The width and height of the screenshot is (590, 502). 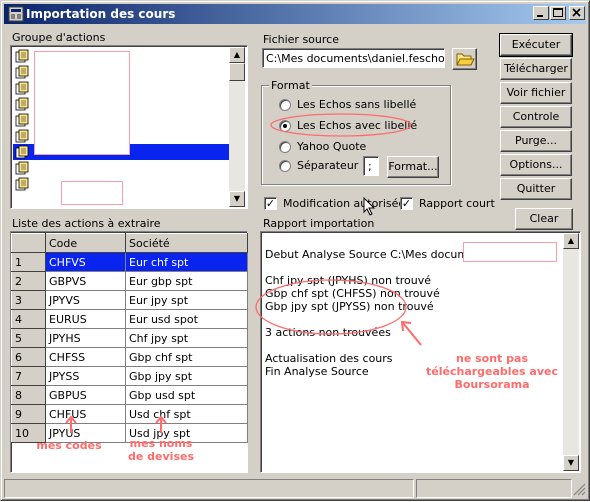 I want to click on arrow-icon, so click(x=412, y=334).